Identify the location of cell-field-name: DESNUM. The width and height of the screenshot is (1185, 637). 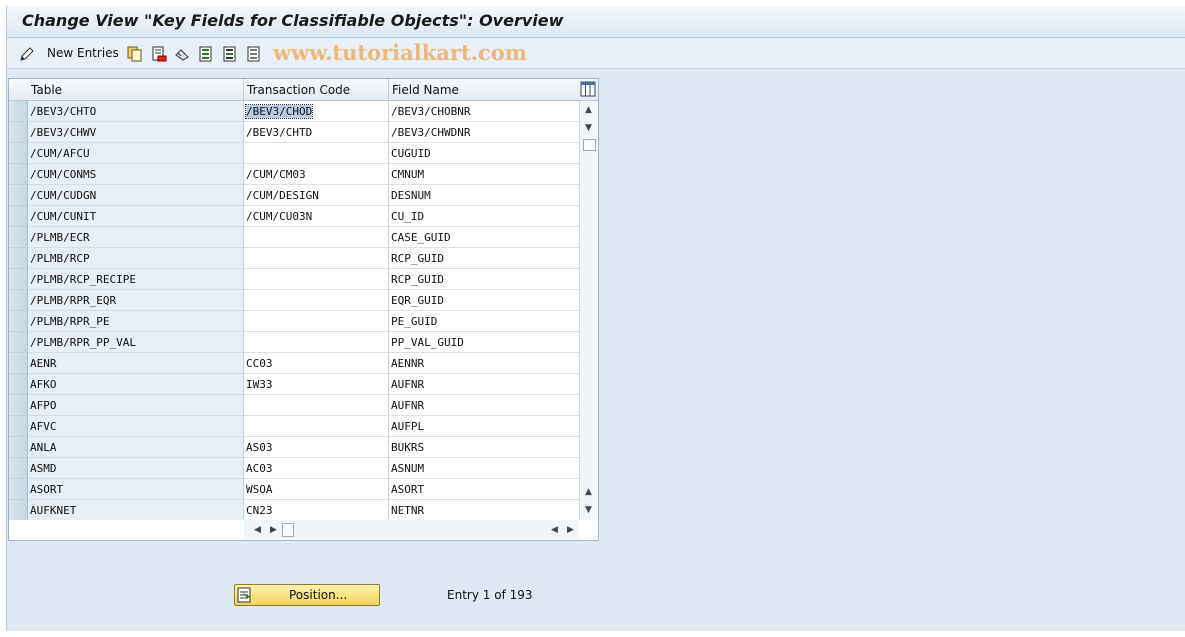
(484, 195).